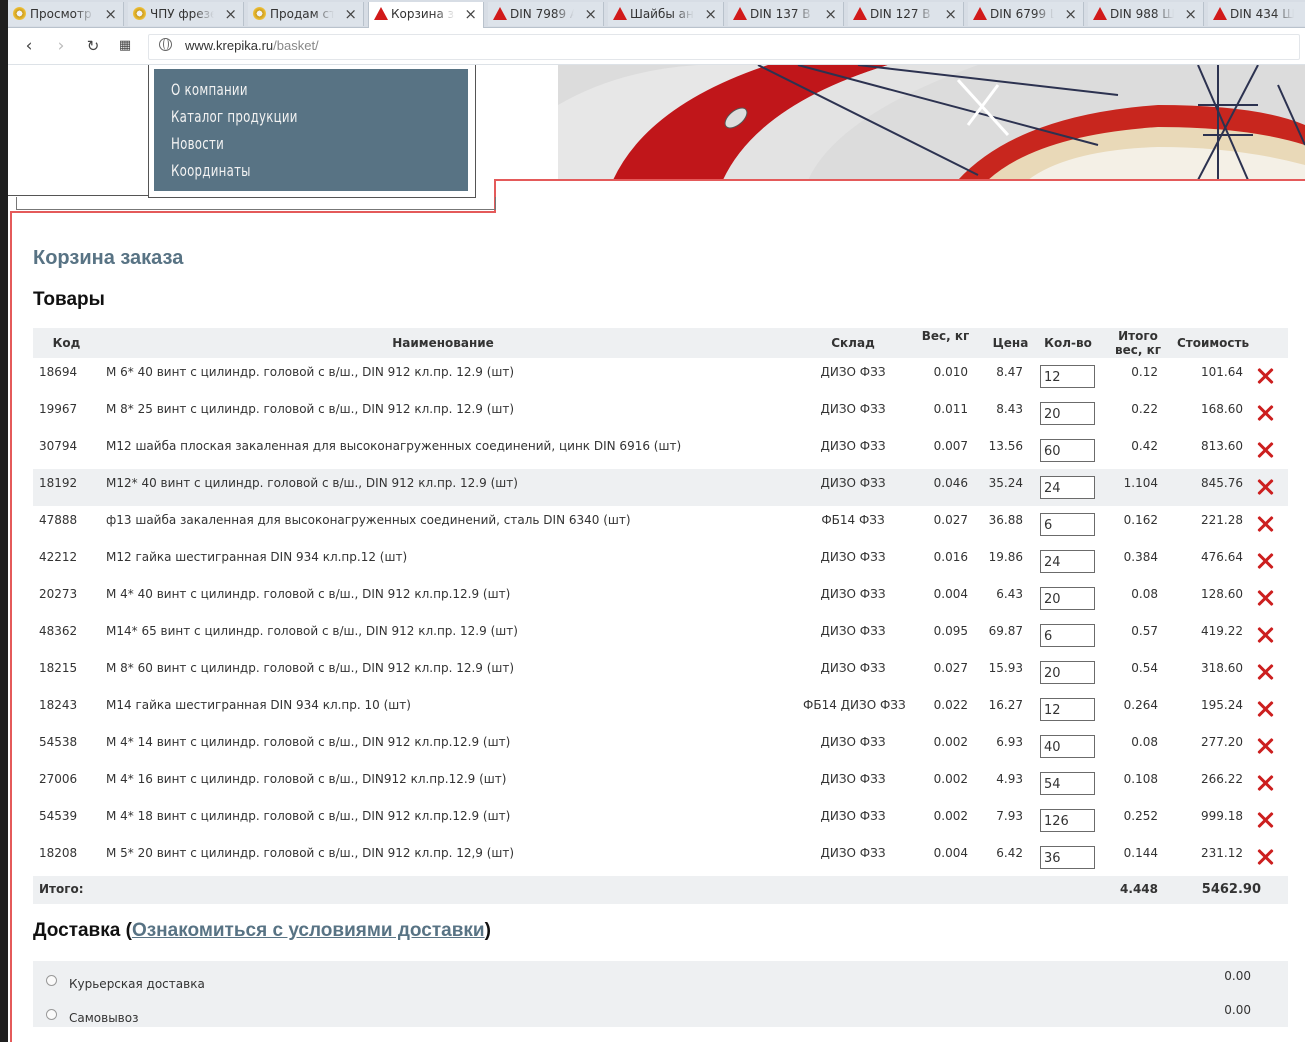 The height and width of the screenshot is (1042, 1305). What do you see at coordinates (58, 705) in the screenshot?
I see `cell-code: 18243` at bounding box center [58, 705].